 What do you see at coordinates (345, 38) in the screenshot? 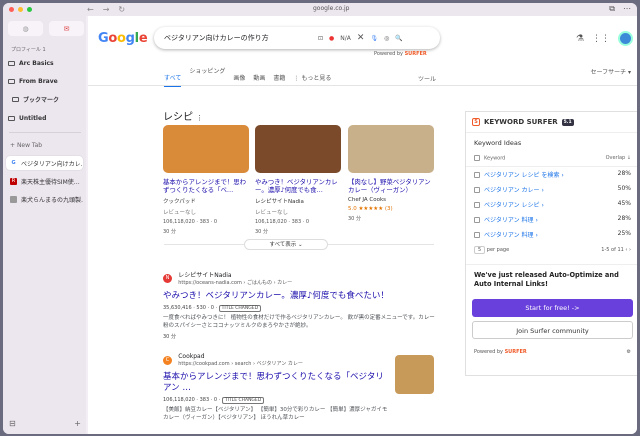
I see `na-label: N/A` at bounding box center [345, 38].